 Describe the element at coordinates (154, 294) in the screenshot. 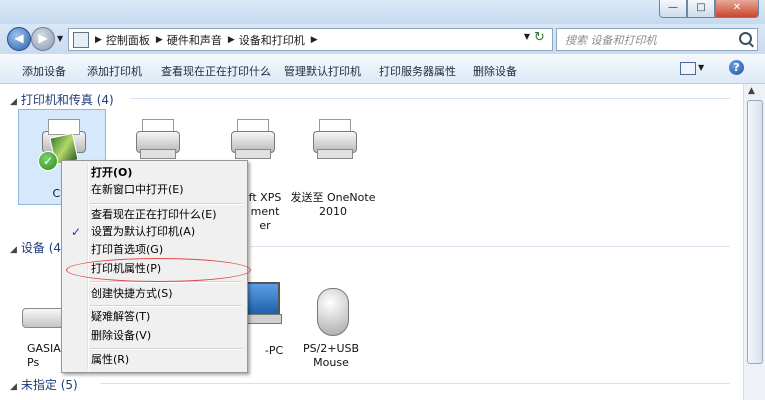

I see `menu-item-create-shortcut: 创建快捷方式(S)` at that location.